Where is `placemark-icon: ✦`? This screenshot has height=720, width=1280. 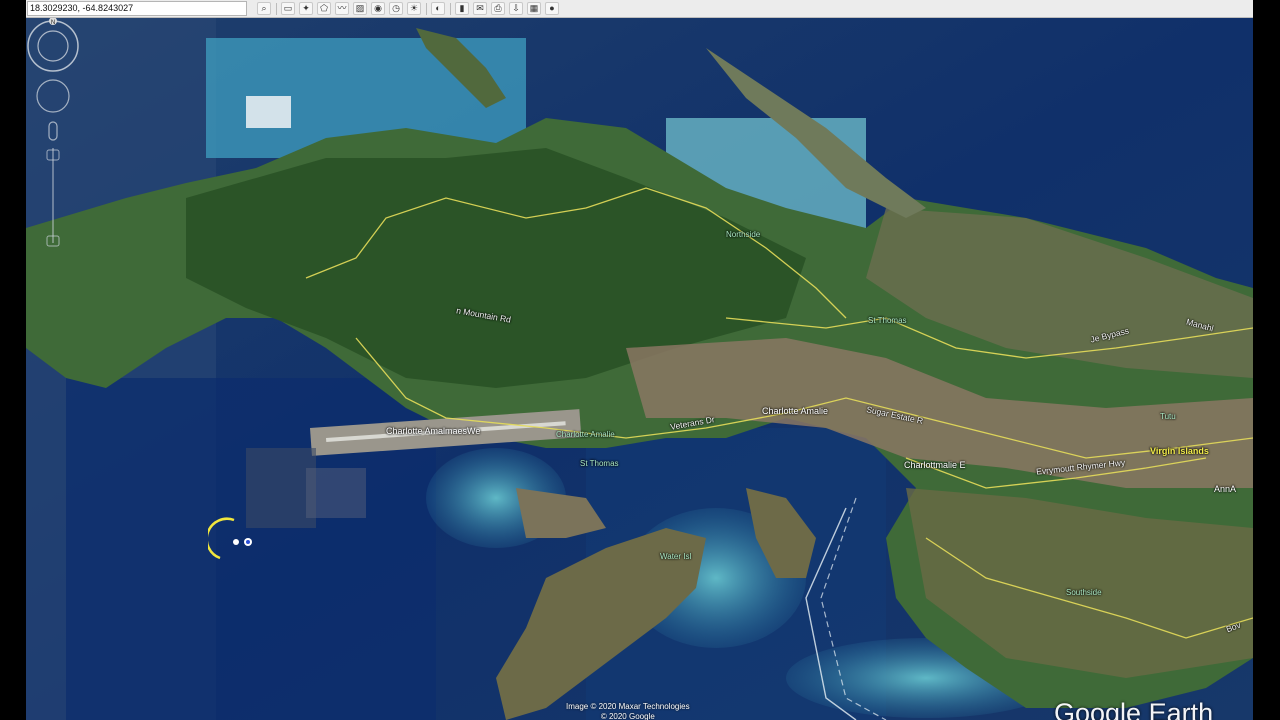 placemark-icon: ✦ is located at coordinates (306, 8).